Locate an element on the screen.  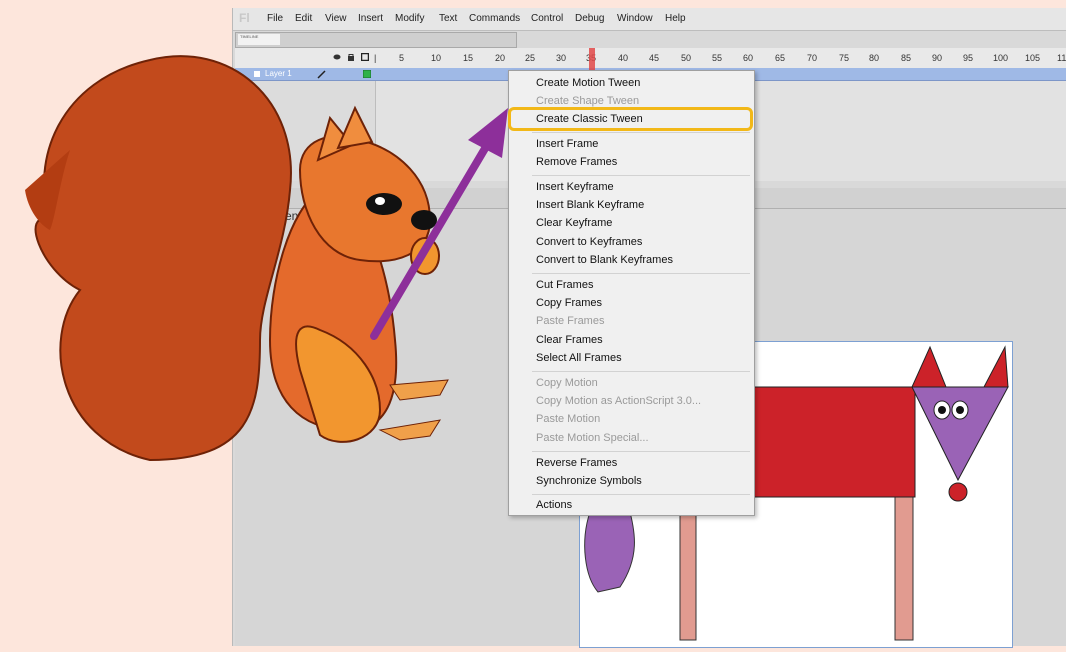
fox-tail is located at coordinates (609, 552).